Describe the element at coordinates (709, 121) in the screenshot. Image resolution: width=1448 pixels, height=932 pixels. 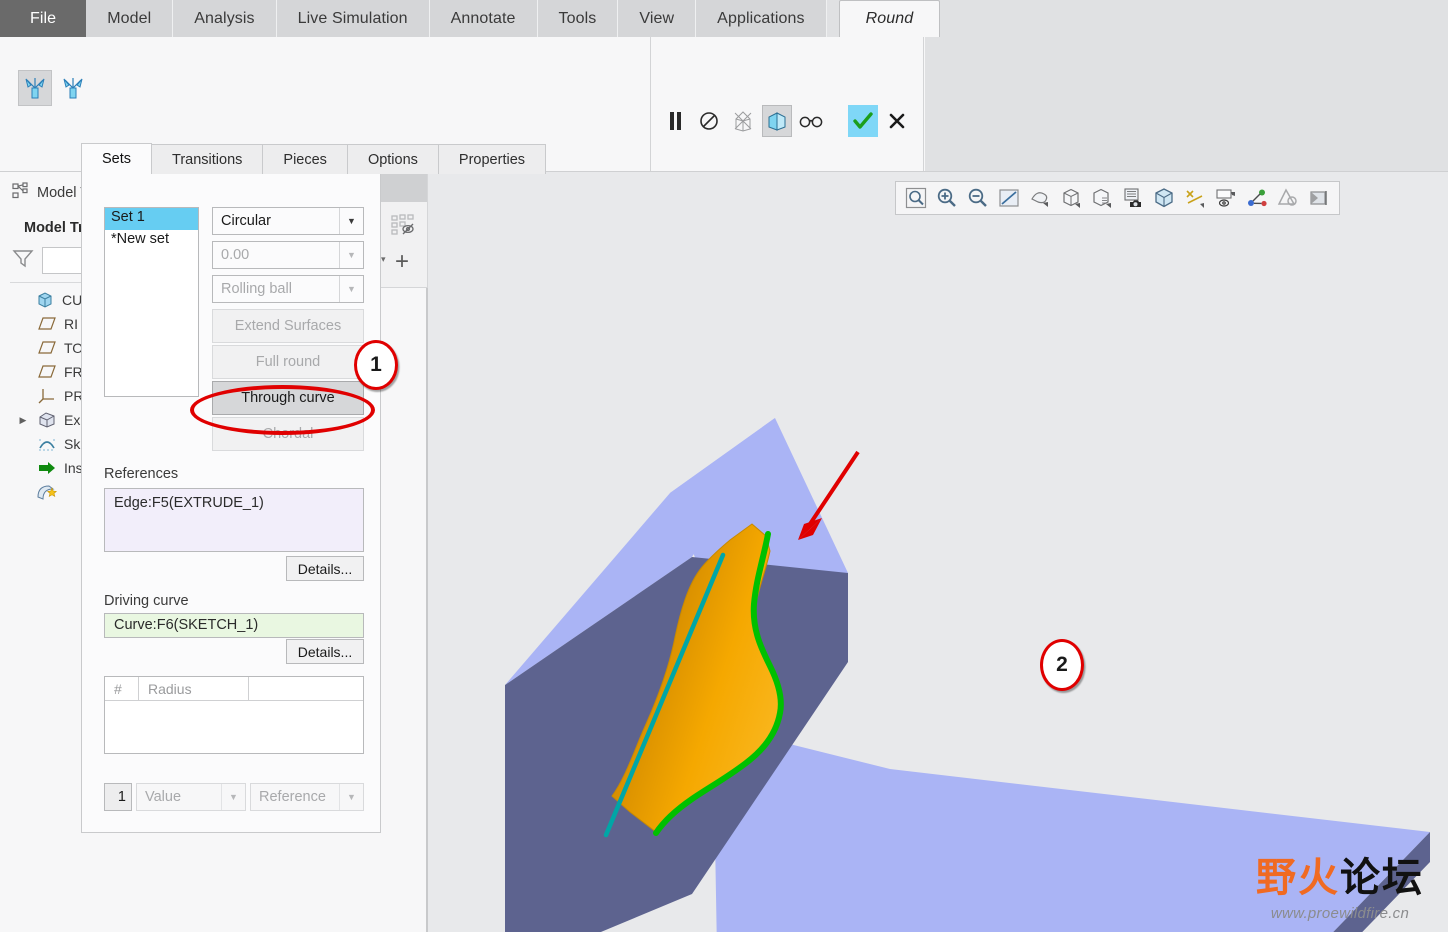
I see `stop-icon` at that location.